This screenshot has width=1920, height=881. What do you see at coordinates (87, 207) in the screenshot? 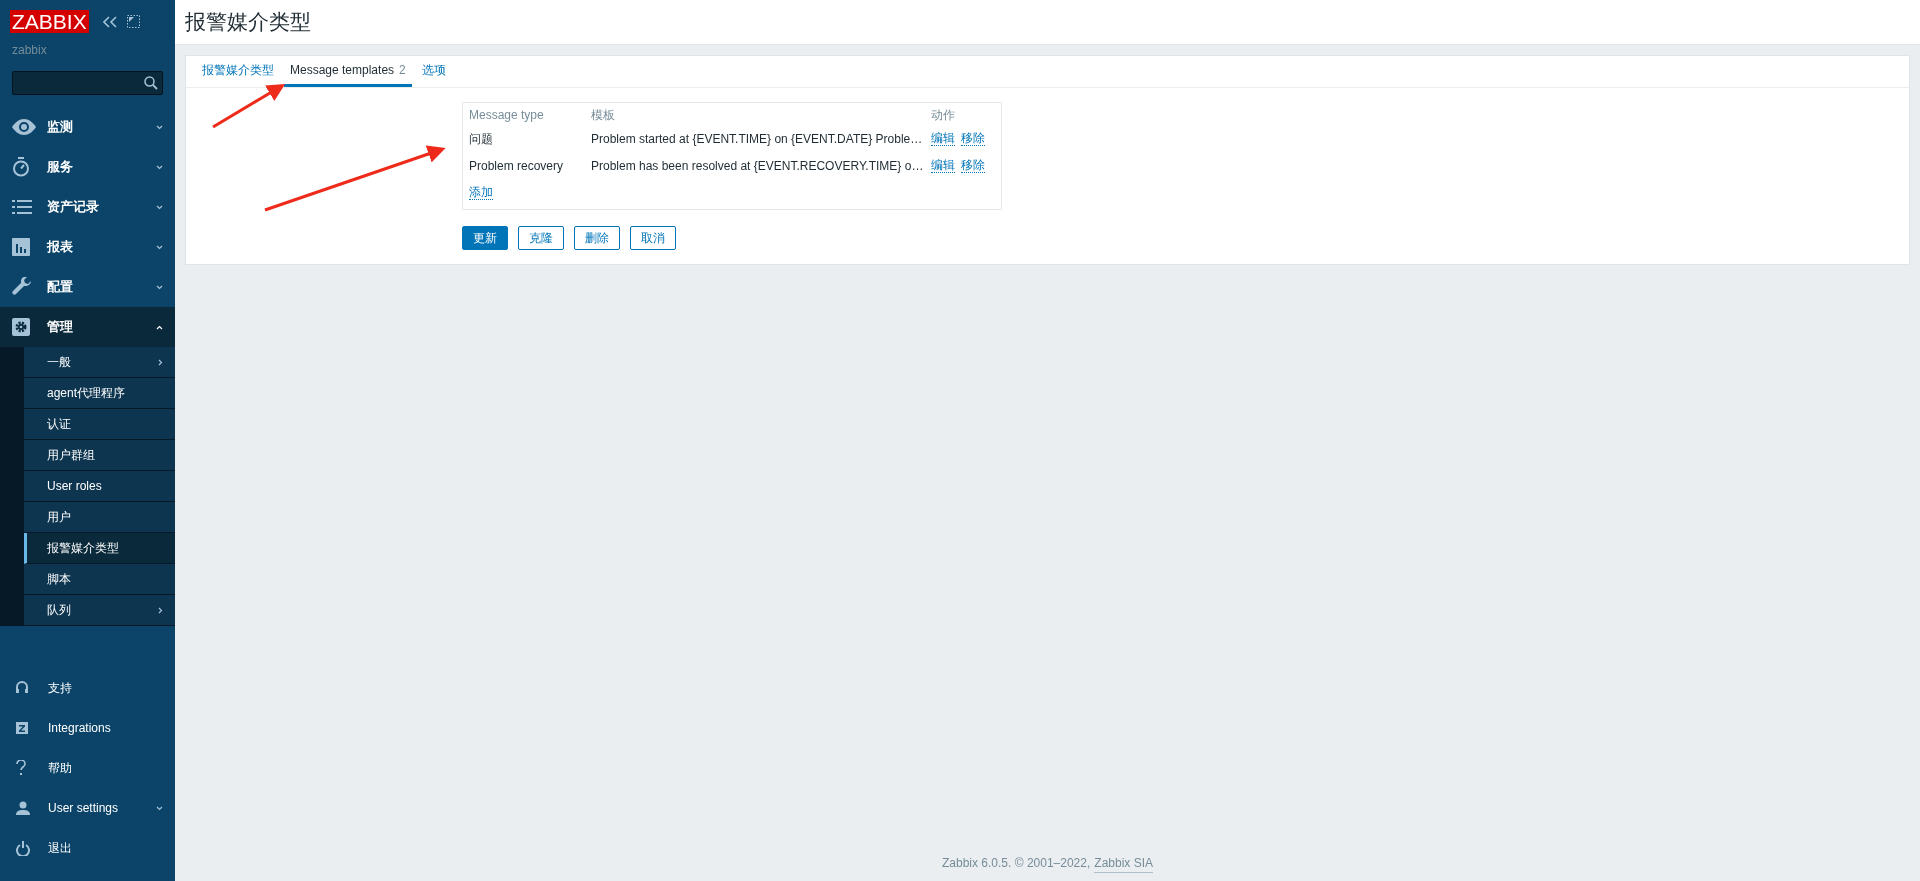
I see `menu-item: 资产记录` at bounding box center [87, 207].